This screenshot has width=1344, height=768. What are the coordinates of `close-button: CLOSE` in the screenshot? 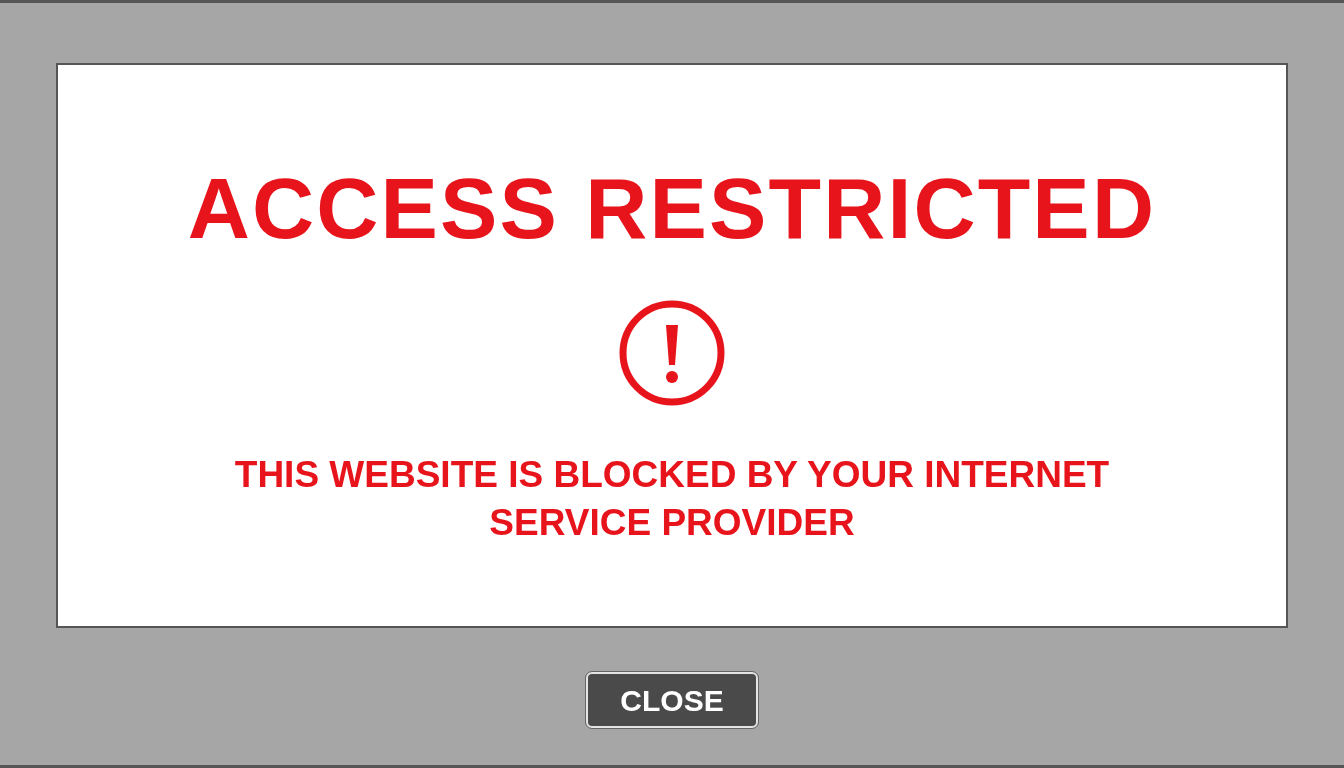 It's located at (672, 700).